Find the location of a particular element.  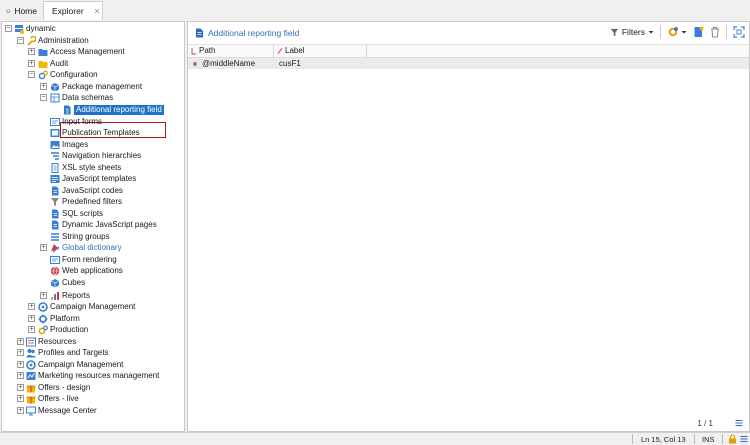

tree-item-label: Form rendering is located at coordinates (89, 259).